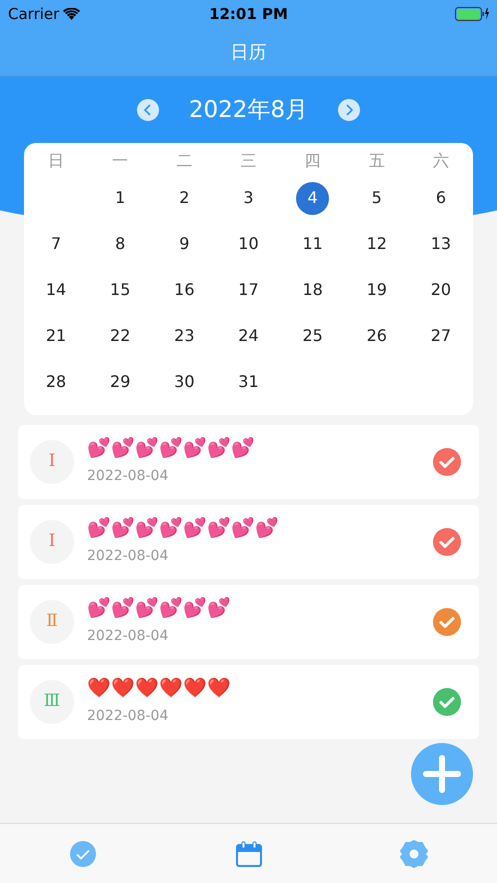  What do you see at coordinates (184, 382) in the screenshot?
I see `calendar-day: 30` at bounding box center [184, 382].